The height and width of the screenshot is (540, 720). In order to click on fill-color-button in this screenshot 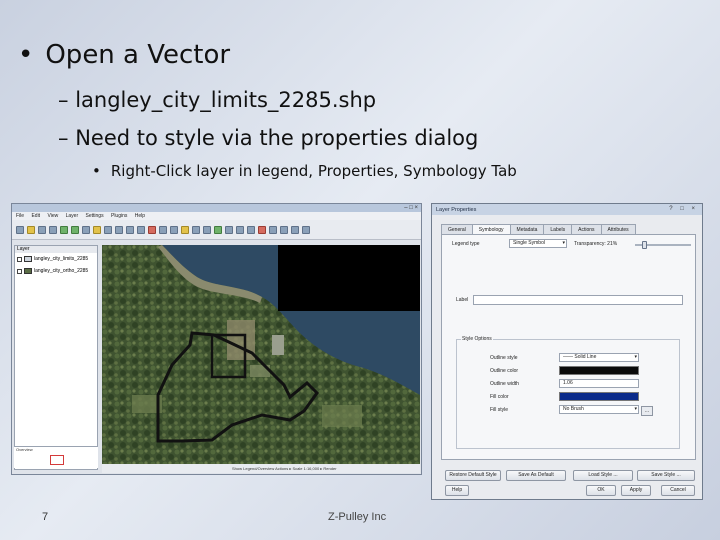, I will do `click(599, 396)`.